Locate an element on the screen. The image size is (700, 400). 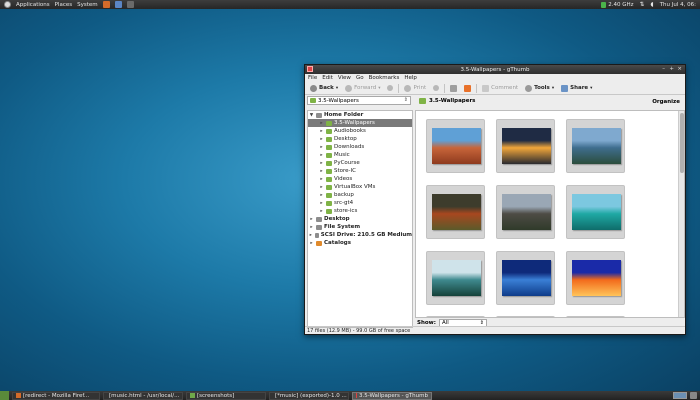
minimize-icon: – is located at coordinates (663, 69).